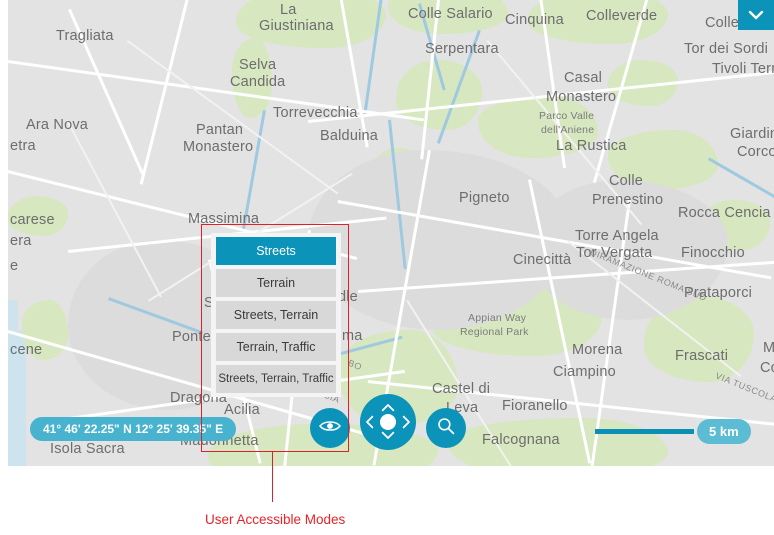 The width and height of the screenshot is (774, 535). Describe the element at coordinates (744, 390) in the screenshot. I see `map-label: VIA TUSCOLANA` at that location.